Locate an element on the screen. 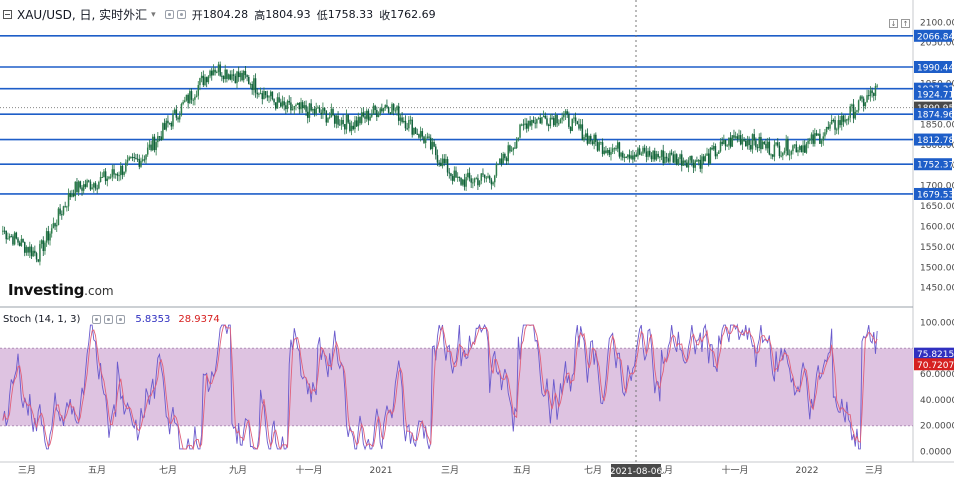  scale-down-icon: ↓ is located at coordinates (893, 23).